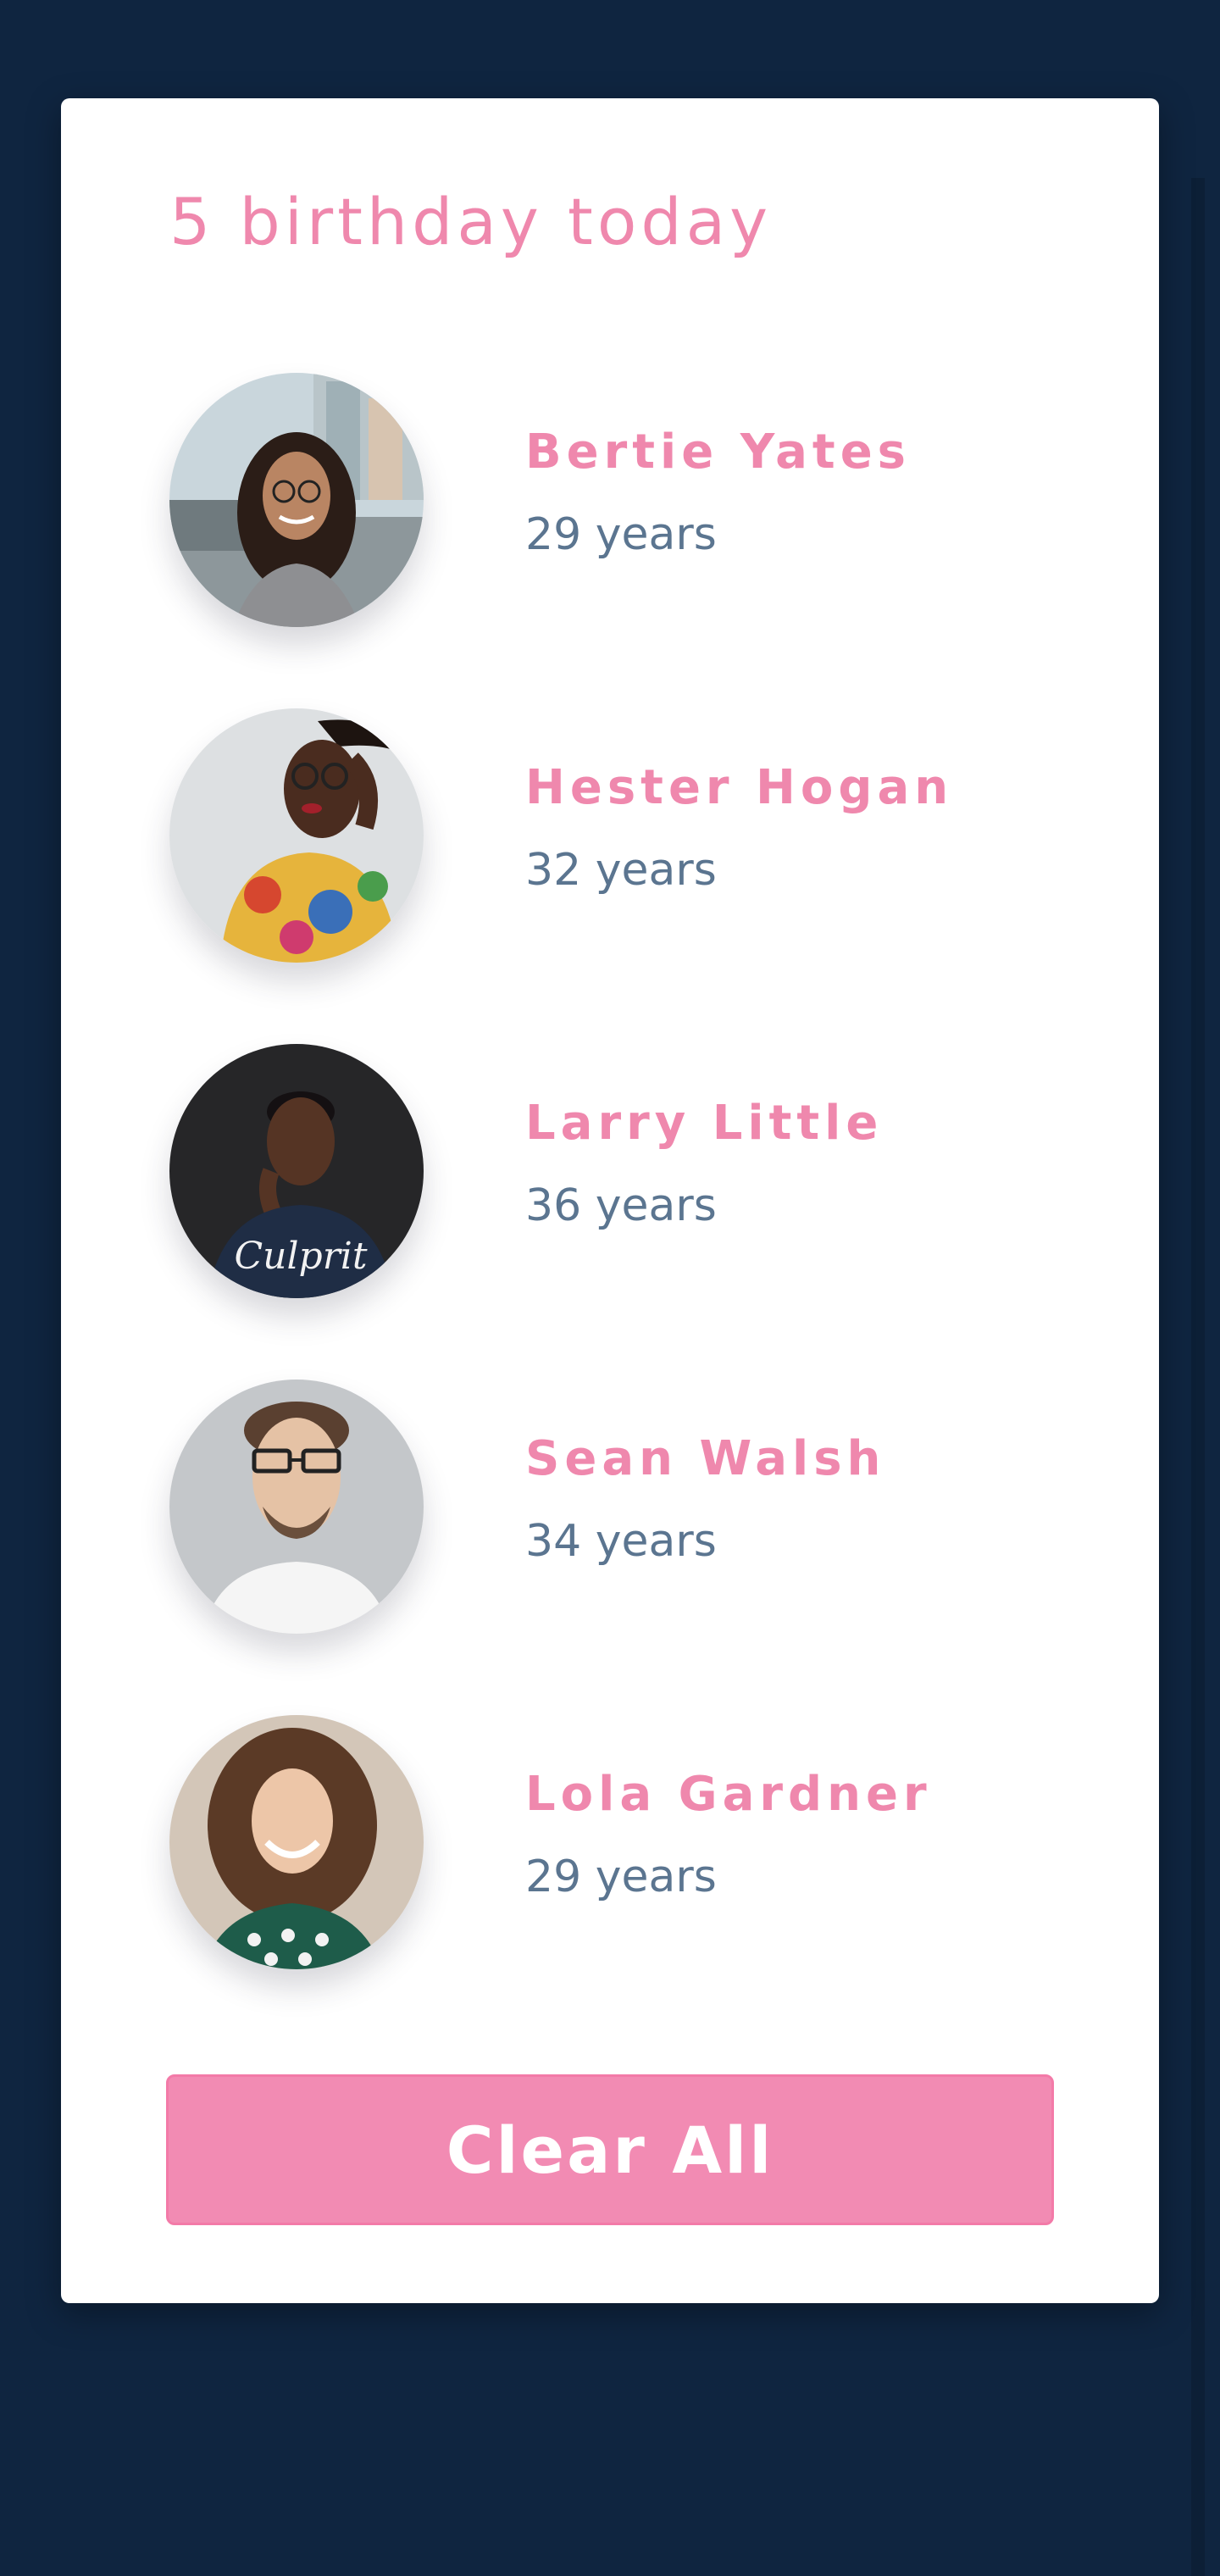  What do you see at coordinates (704, 1123) in the screenshot?
I see `person-name: Larry Little` at bounding box center [704, 1123].